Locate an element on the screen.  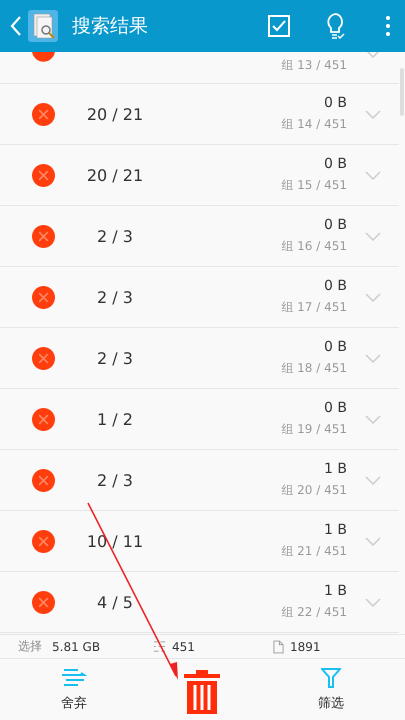
trash-icon is located at coordinates (202, 693).